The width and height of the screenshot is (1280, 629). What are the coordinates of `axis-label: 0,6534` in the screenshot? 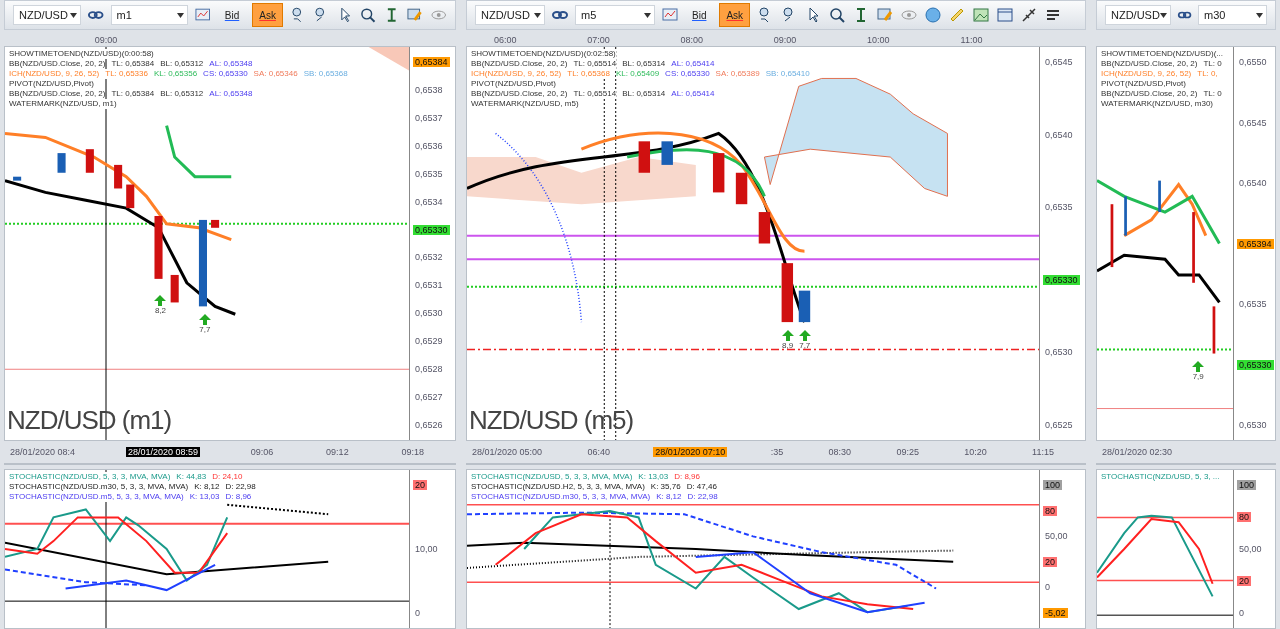 It's located at (429, 201).